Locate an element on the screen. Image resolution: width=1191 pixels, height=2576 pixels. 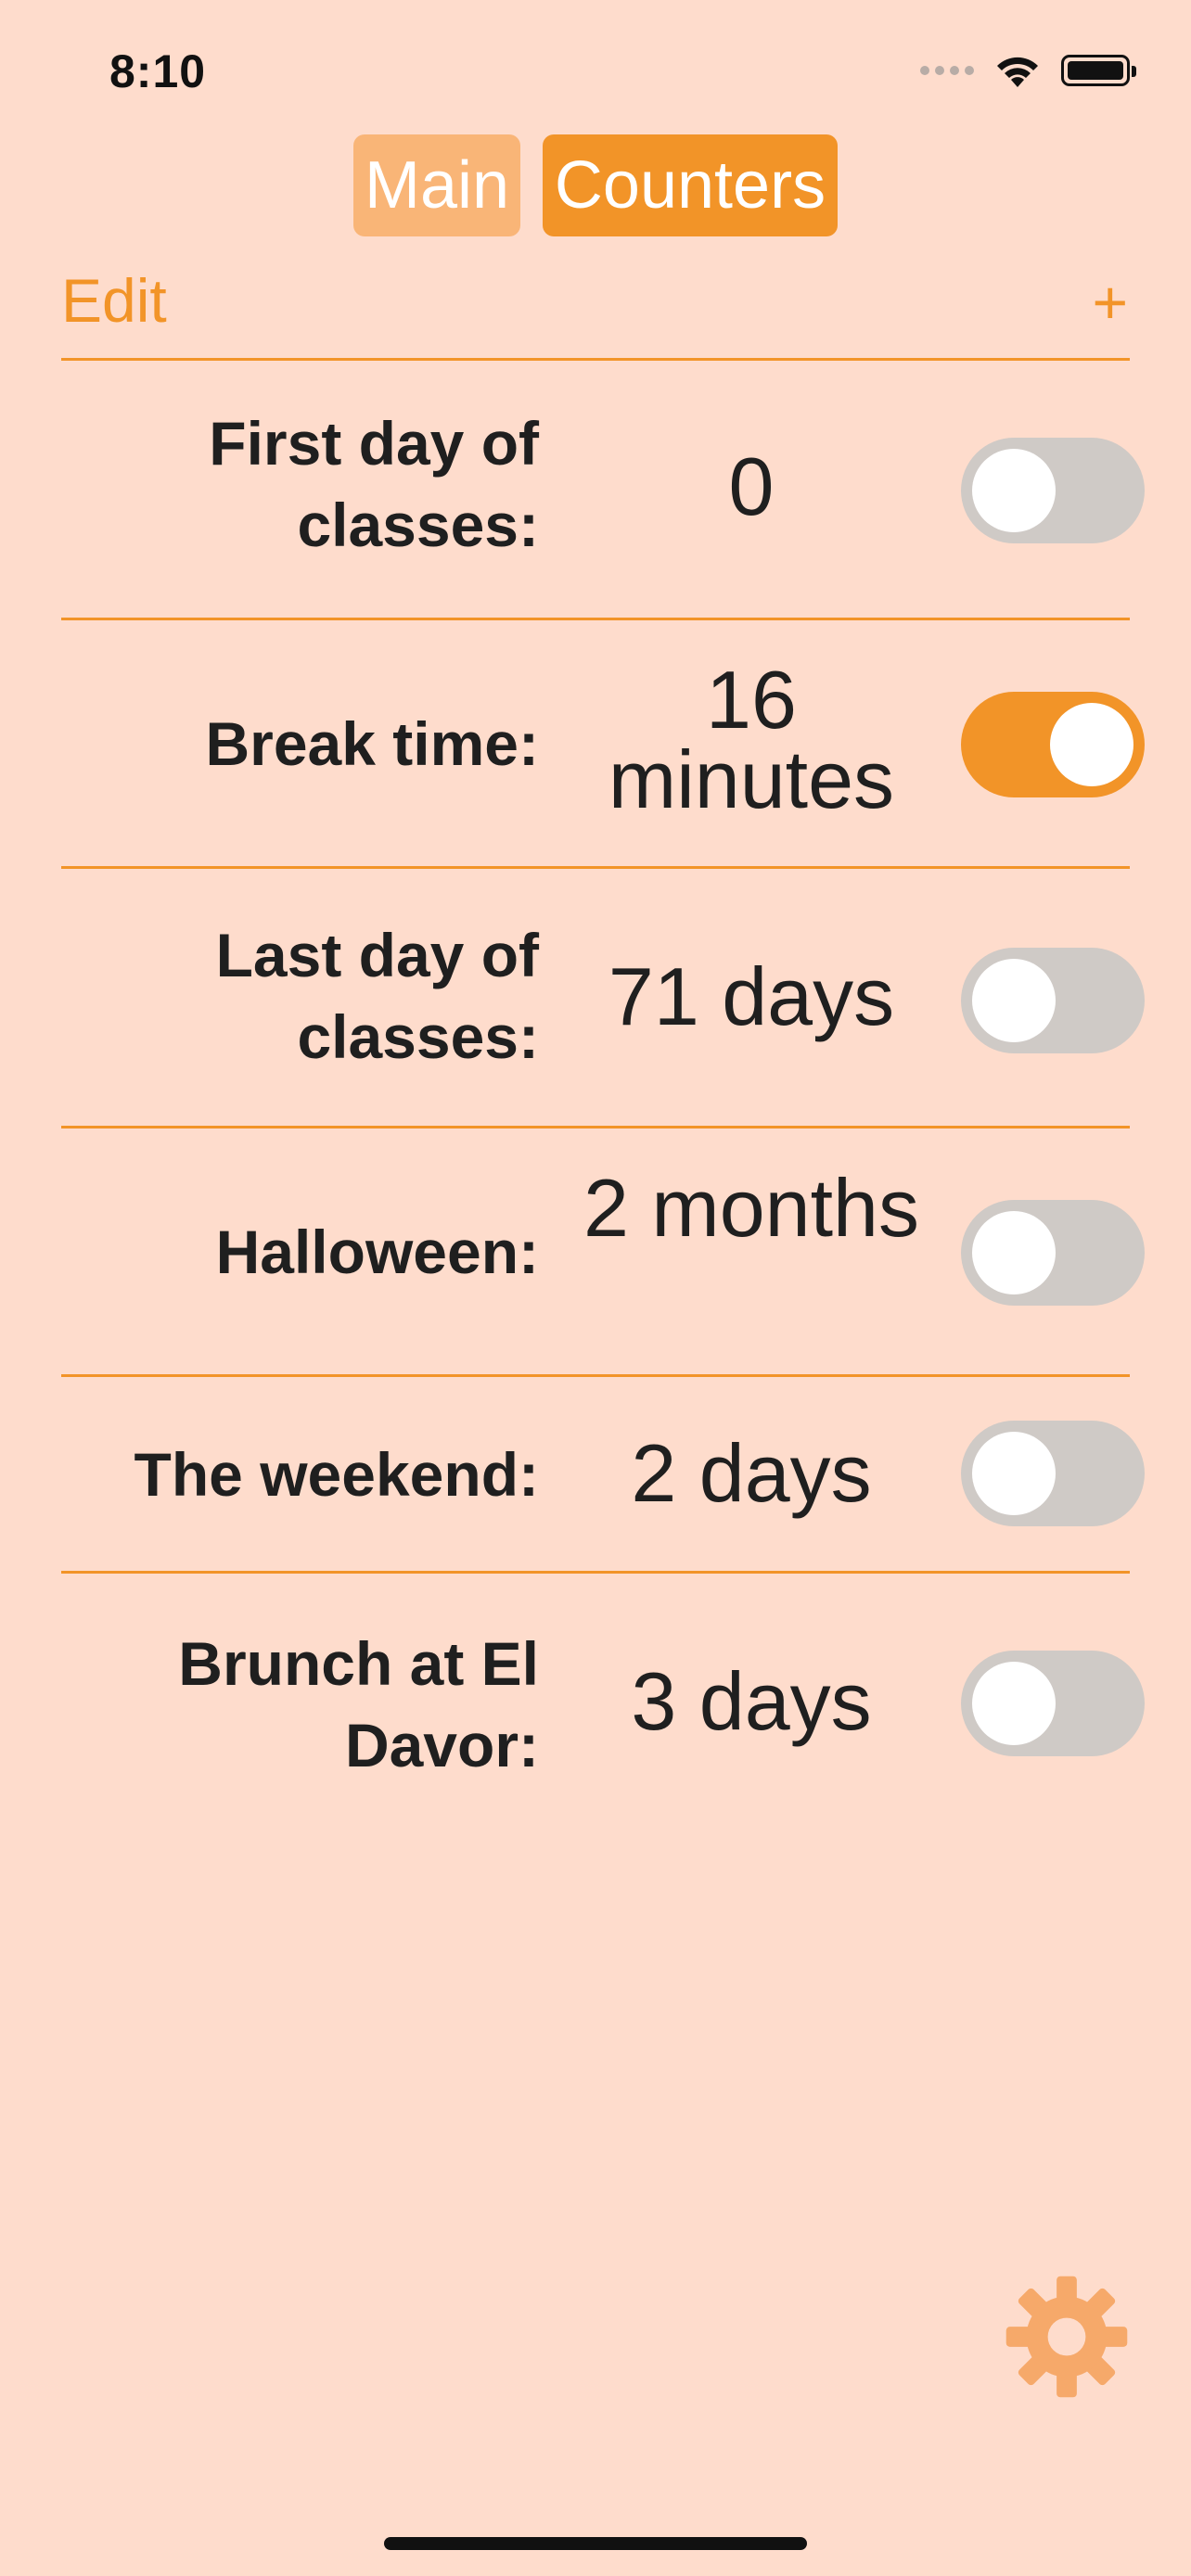
tab-counters: Counters is located at coordinates (690, 185).